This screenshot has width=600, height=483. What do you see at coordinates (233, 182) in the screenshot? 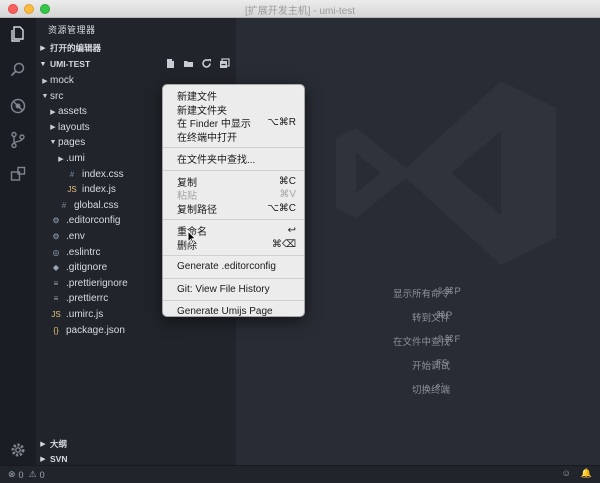
I see `context-menu-item: 复制 ⌘C` at bounding box center [233, 182].